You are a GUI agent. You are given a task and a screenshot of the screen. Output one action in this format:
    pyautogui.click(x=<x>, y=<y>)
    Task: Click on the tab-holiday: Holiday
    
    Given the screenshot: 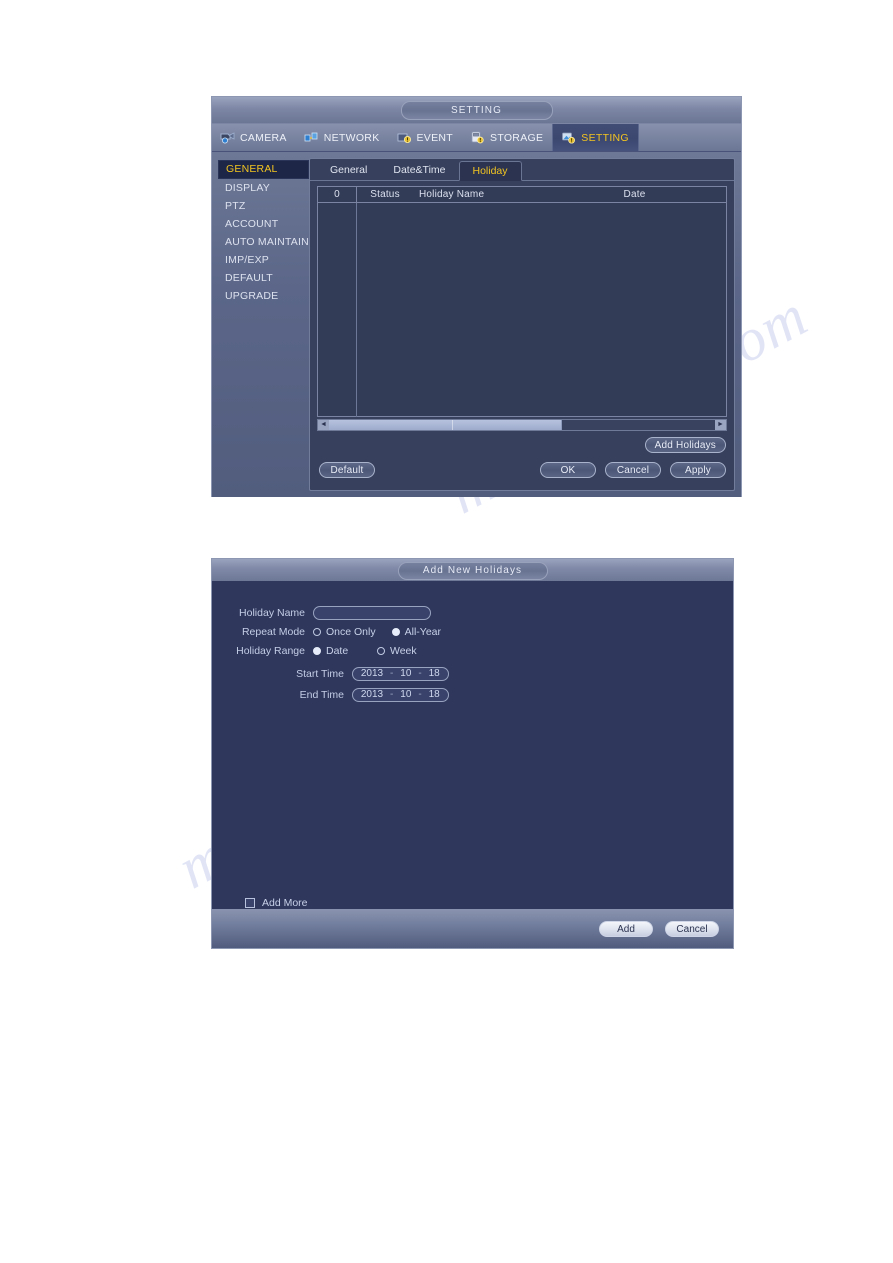 What is the action you would take?
    pyautogui.click(x=490, y=171)
    